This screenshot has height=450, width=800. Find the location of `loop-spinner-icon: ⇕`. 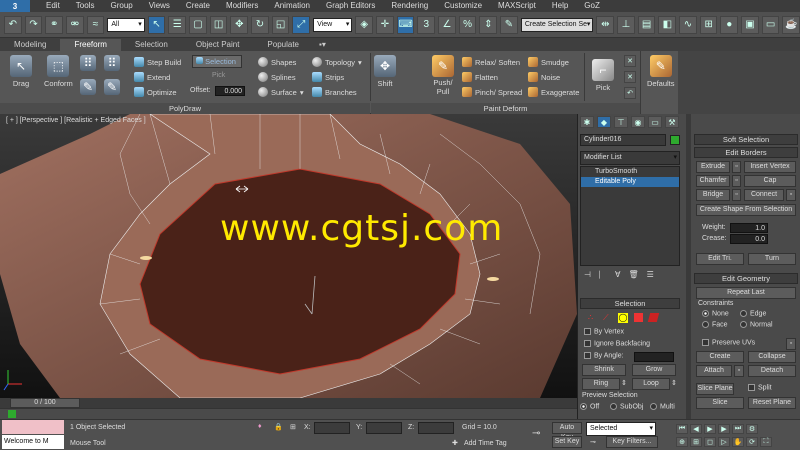

loop-spinner-icon: ⇕ is located at coordinates (674, 383).